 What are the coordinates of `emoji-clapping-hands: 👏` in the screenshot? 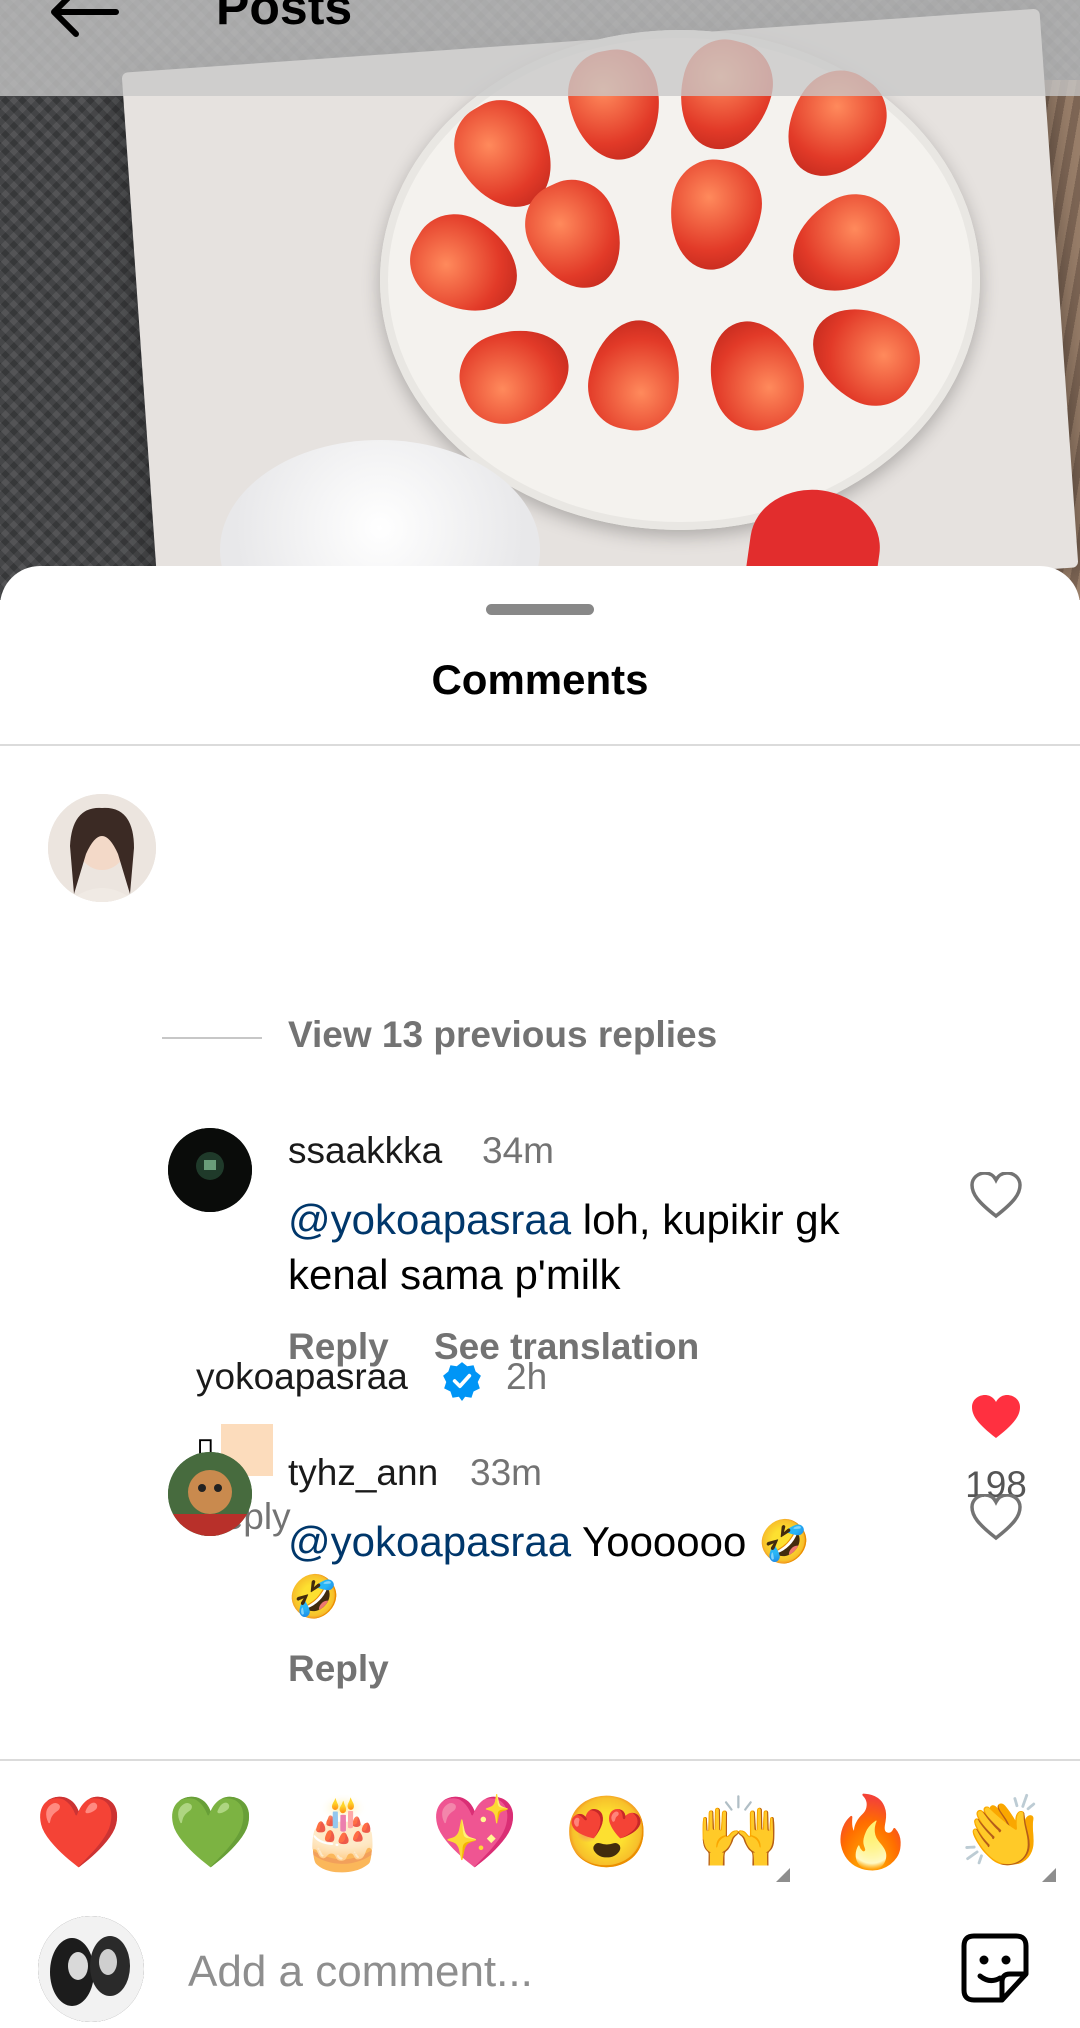 It's located at (1003, 1832).